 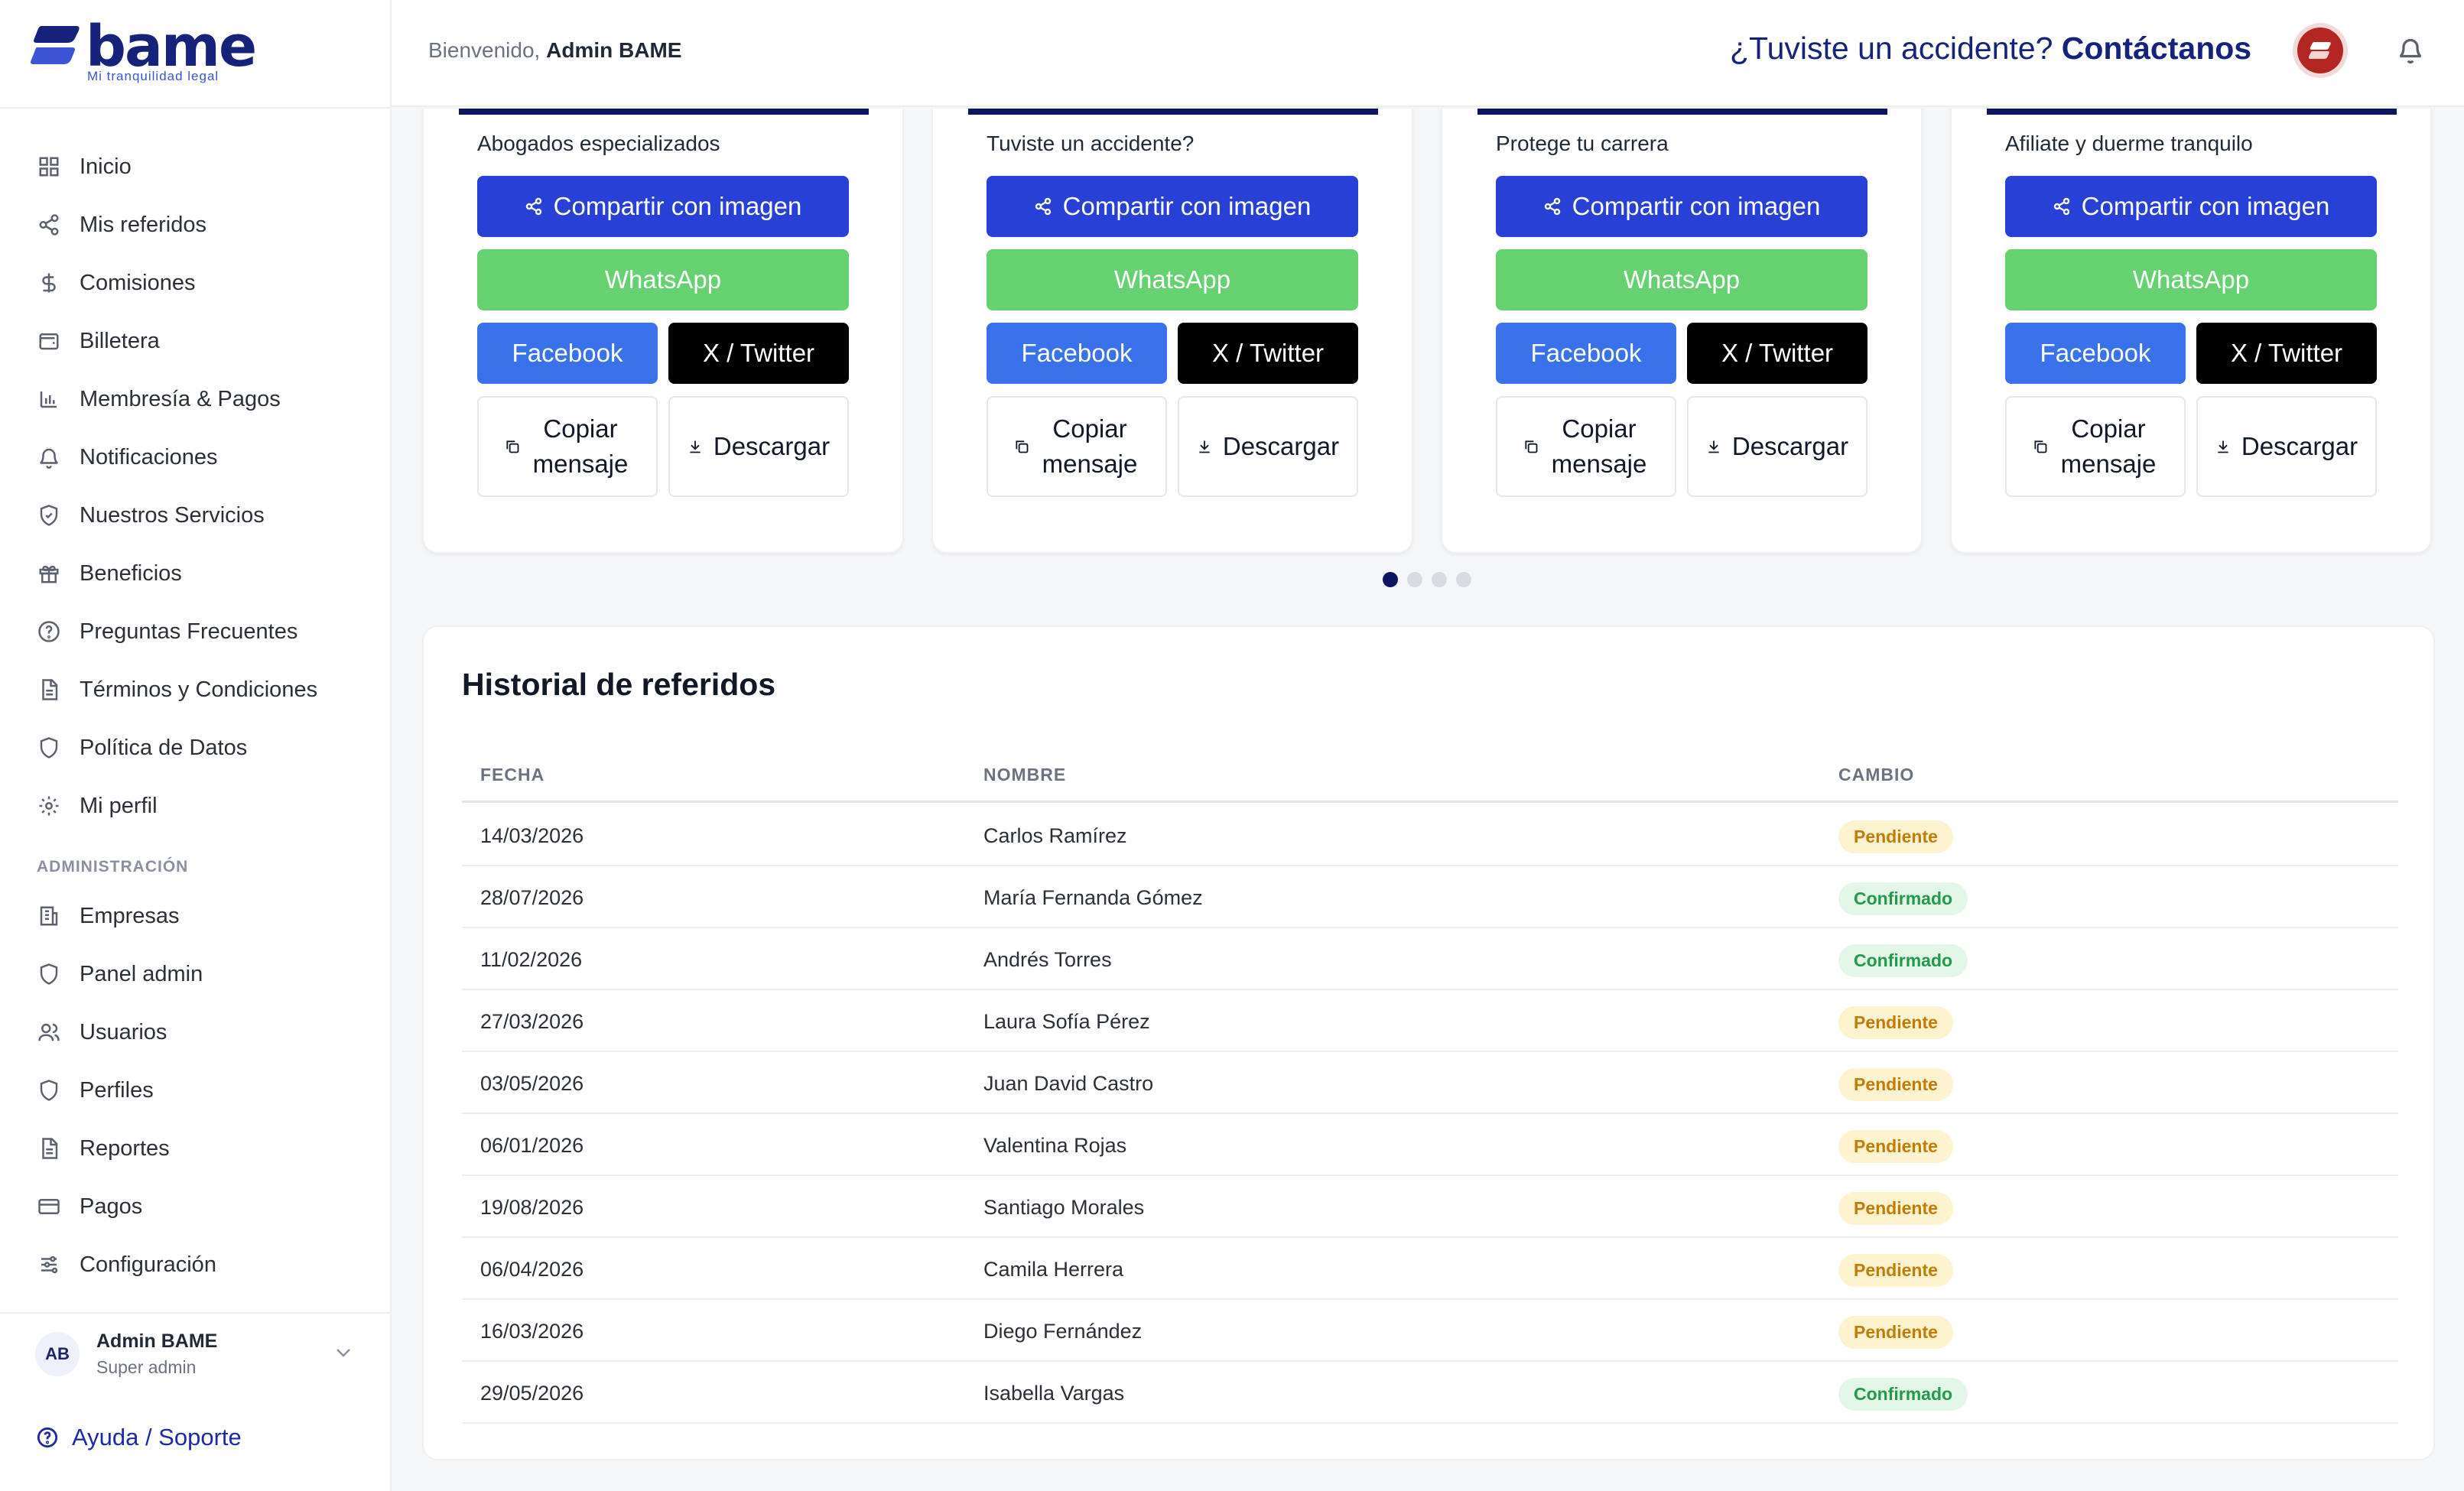 I want to click on share-card-title: Tuviste un accidente?, so click(x=1091, y=143).